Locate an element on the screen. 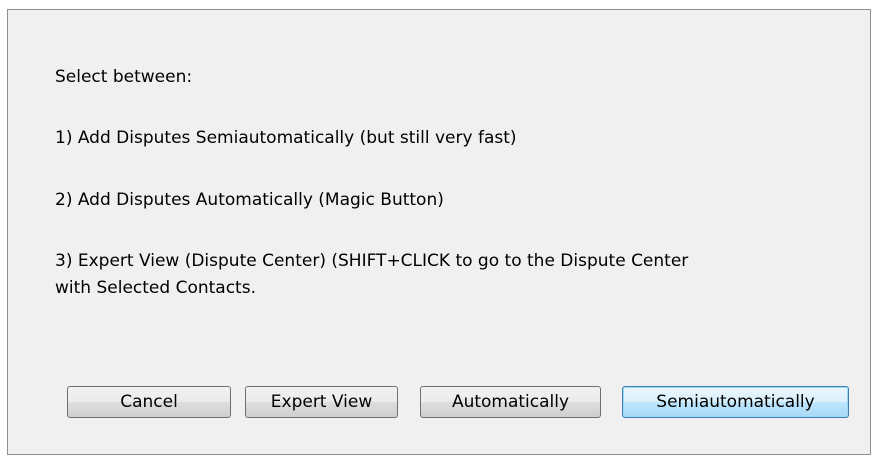  semiautomatically-button: Semiautomatically is located at coordinates (735, 402).